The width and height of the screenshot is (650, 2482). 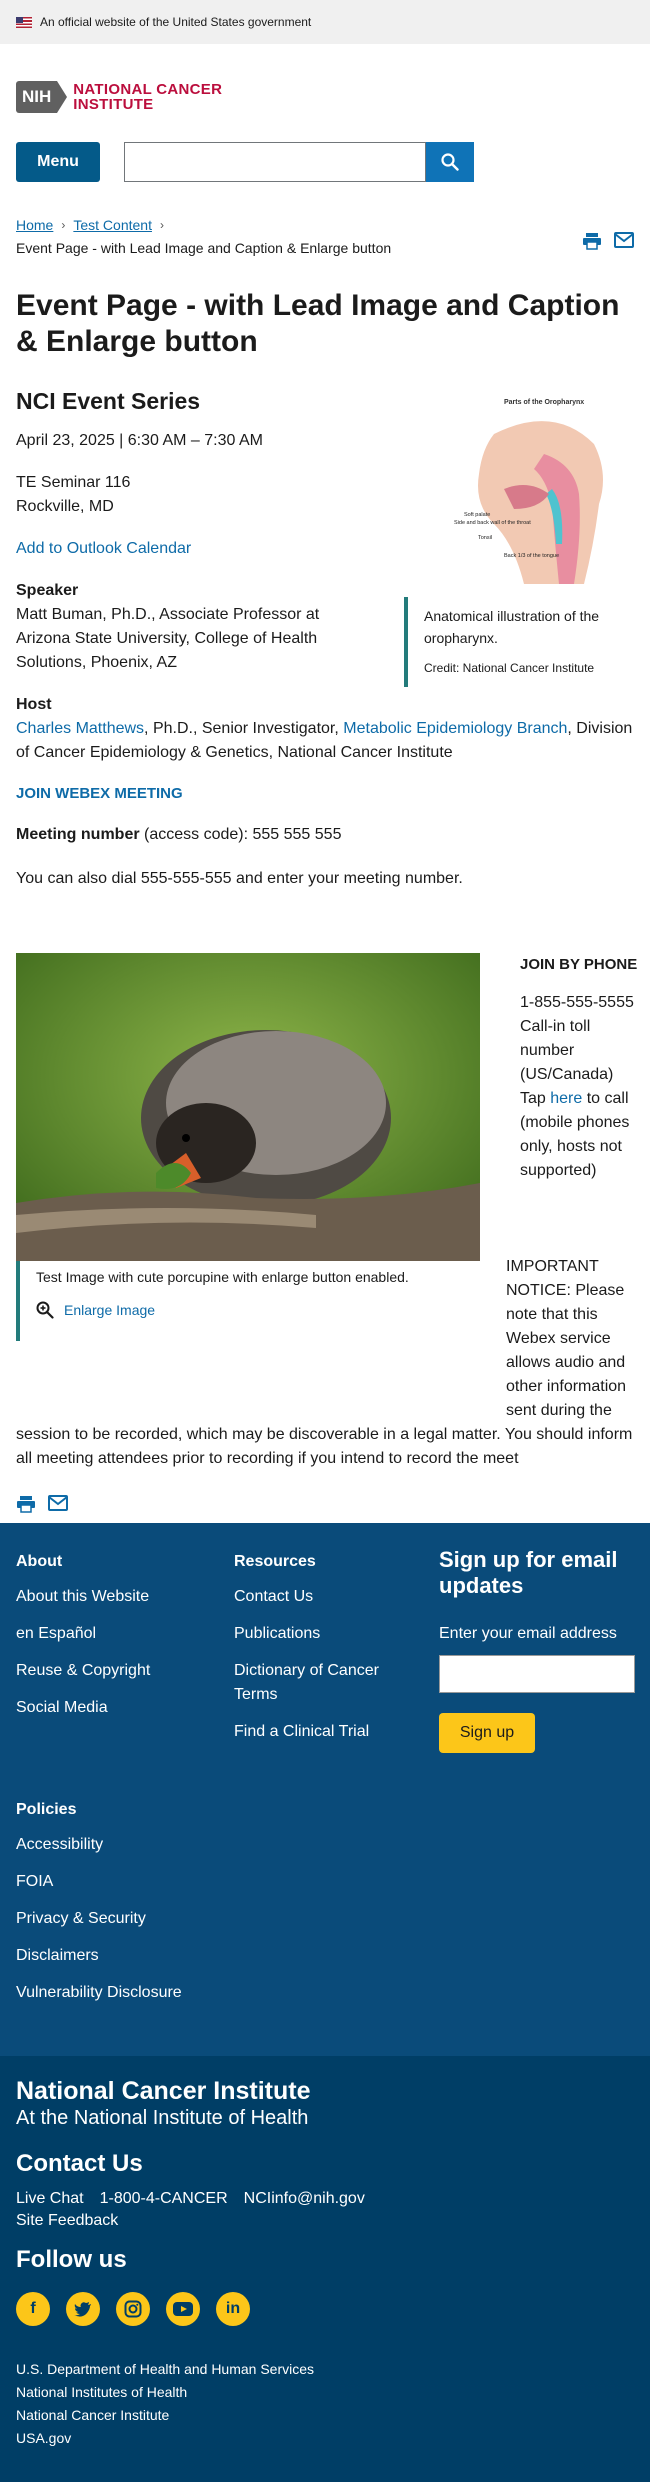 What do you see at coordinates (509, 668) in the screenshot?
I see `oropharynx-credit: Credit: National Cancer Institute` at bounding box center [509, 668].